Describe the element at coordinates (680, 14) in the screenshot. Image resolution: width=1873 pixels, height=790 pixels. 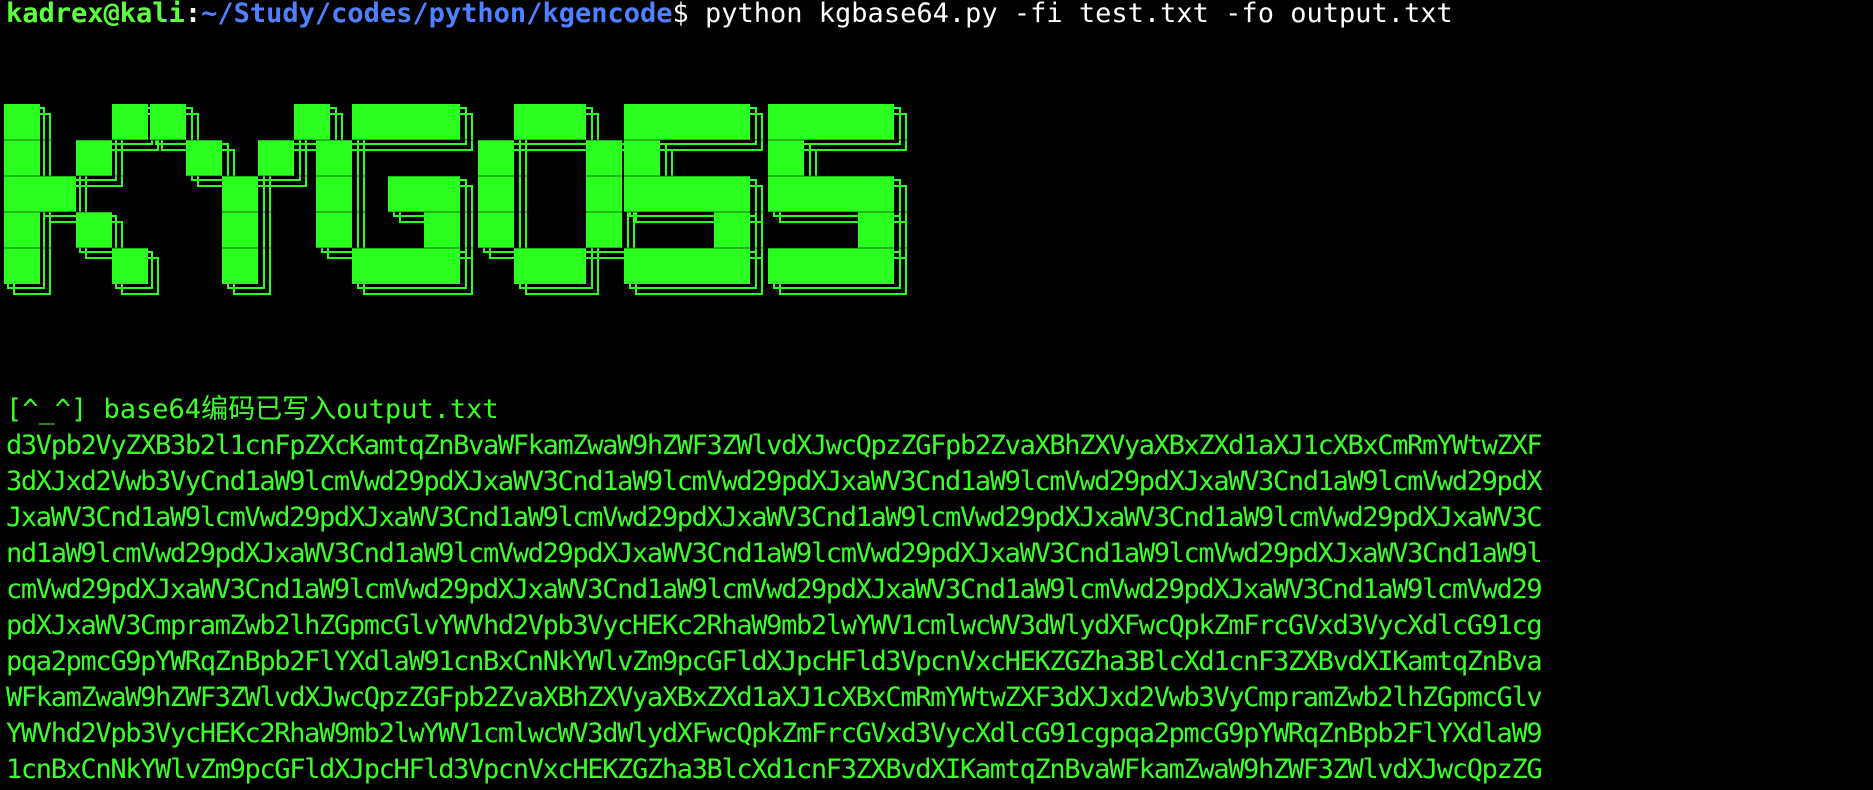
I see `prompt-symbol: $` at that location.